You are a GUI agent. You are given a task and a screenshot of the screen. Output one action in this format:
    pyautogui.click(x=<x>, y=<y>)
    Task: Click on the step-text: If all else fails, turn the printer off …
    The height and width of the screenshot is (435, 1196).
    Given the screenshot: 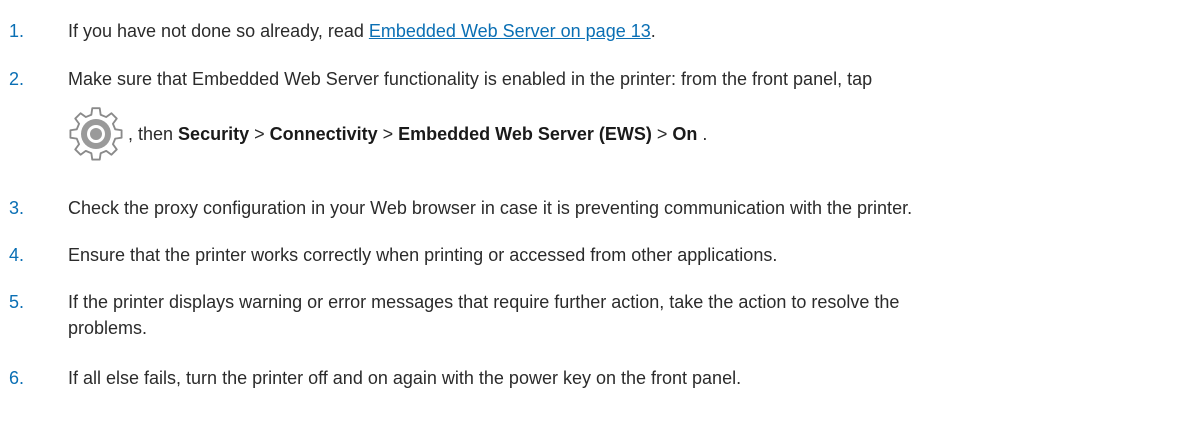 What is the action you would take?
    pyautogui.click(x=405, y=378)
    